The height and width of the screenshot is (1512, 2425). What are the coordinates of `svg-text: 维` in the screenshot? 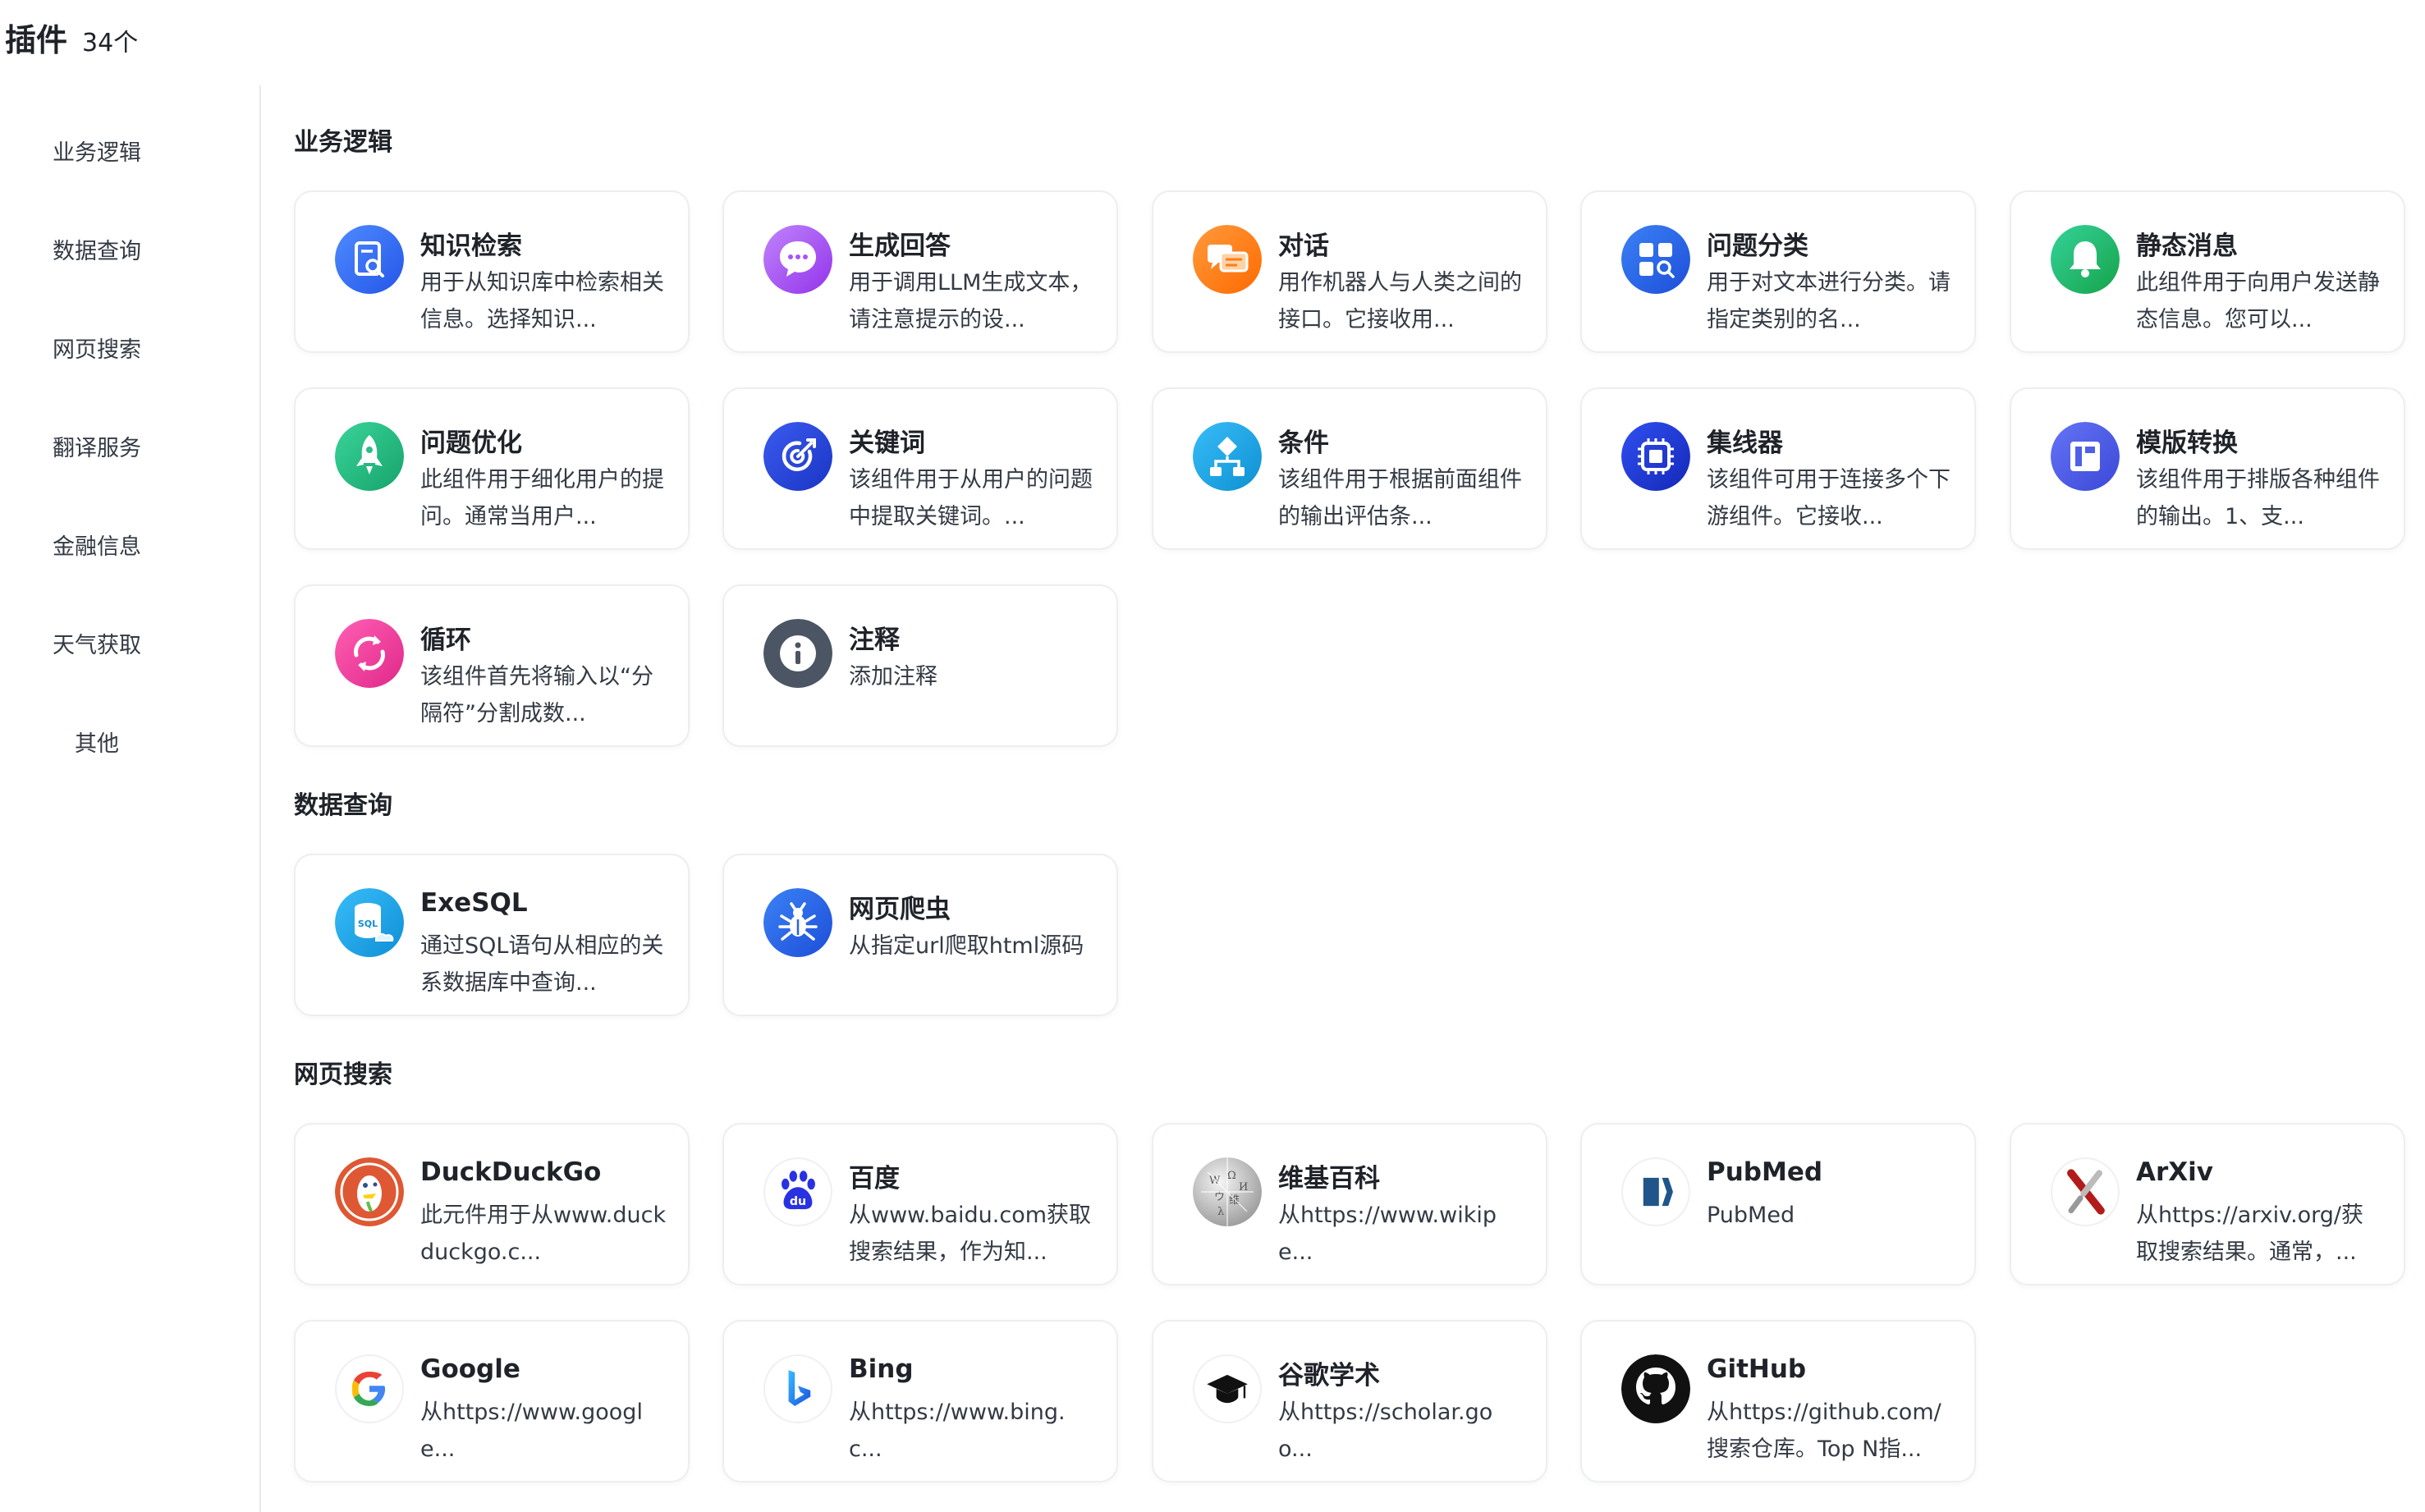 It's located at (1234, 1200).